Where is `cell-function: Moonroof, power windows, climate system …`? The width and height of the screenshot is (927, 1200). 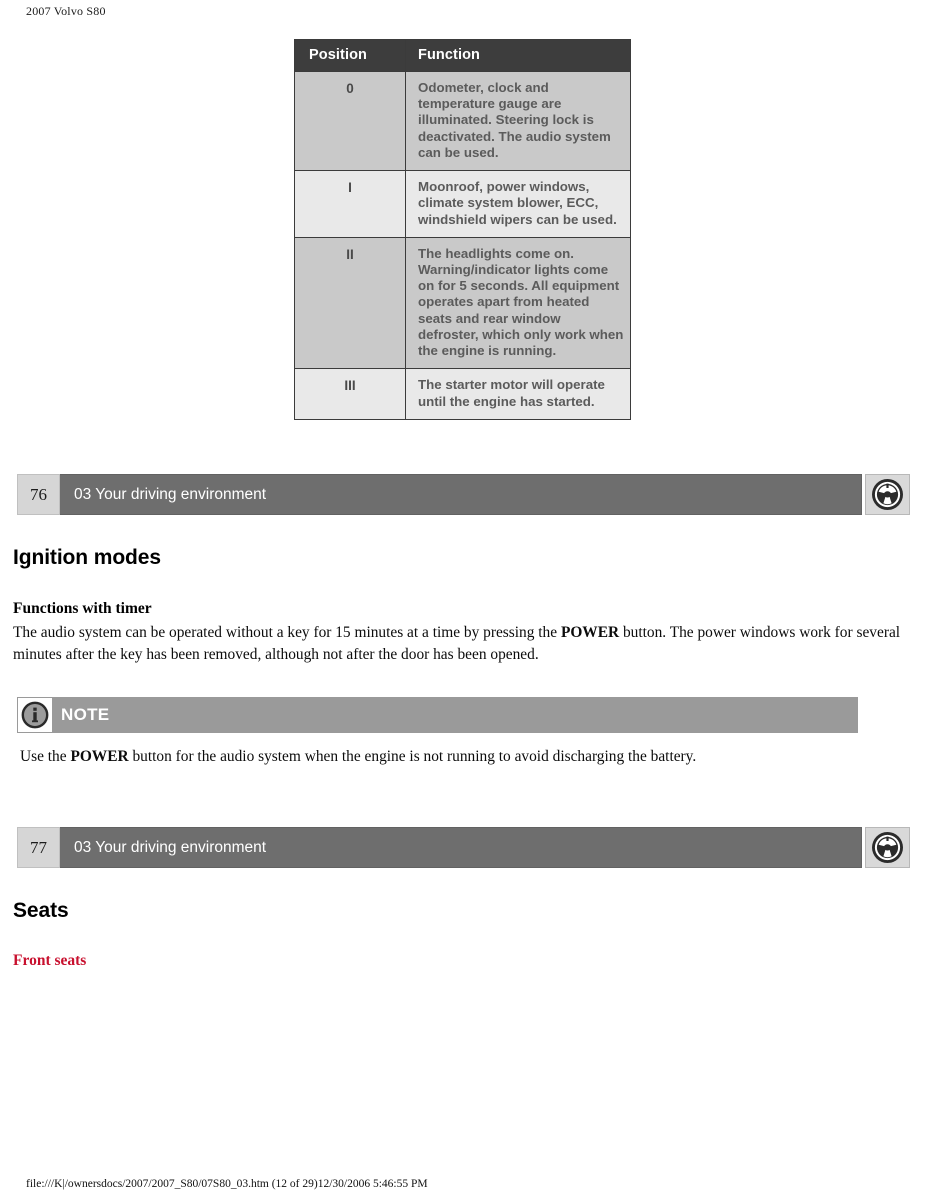 cell-function: Moonroof, power windows, climate system … is located at coordinates (518, 204).